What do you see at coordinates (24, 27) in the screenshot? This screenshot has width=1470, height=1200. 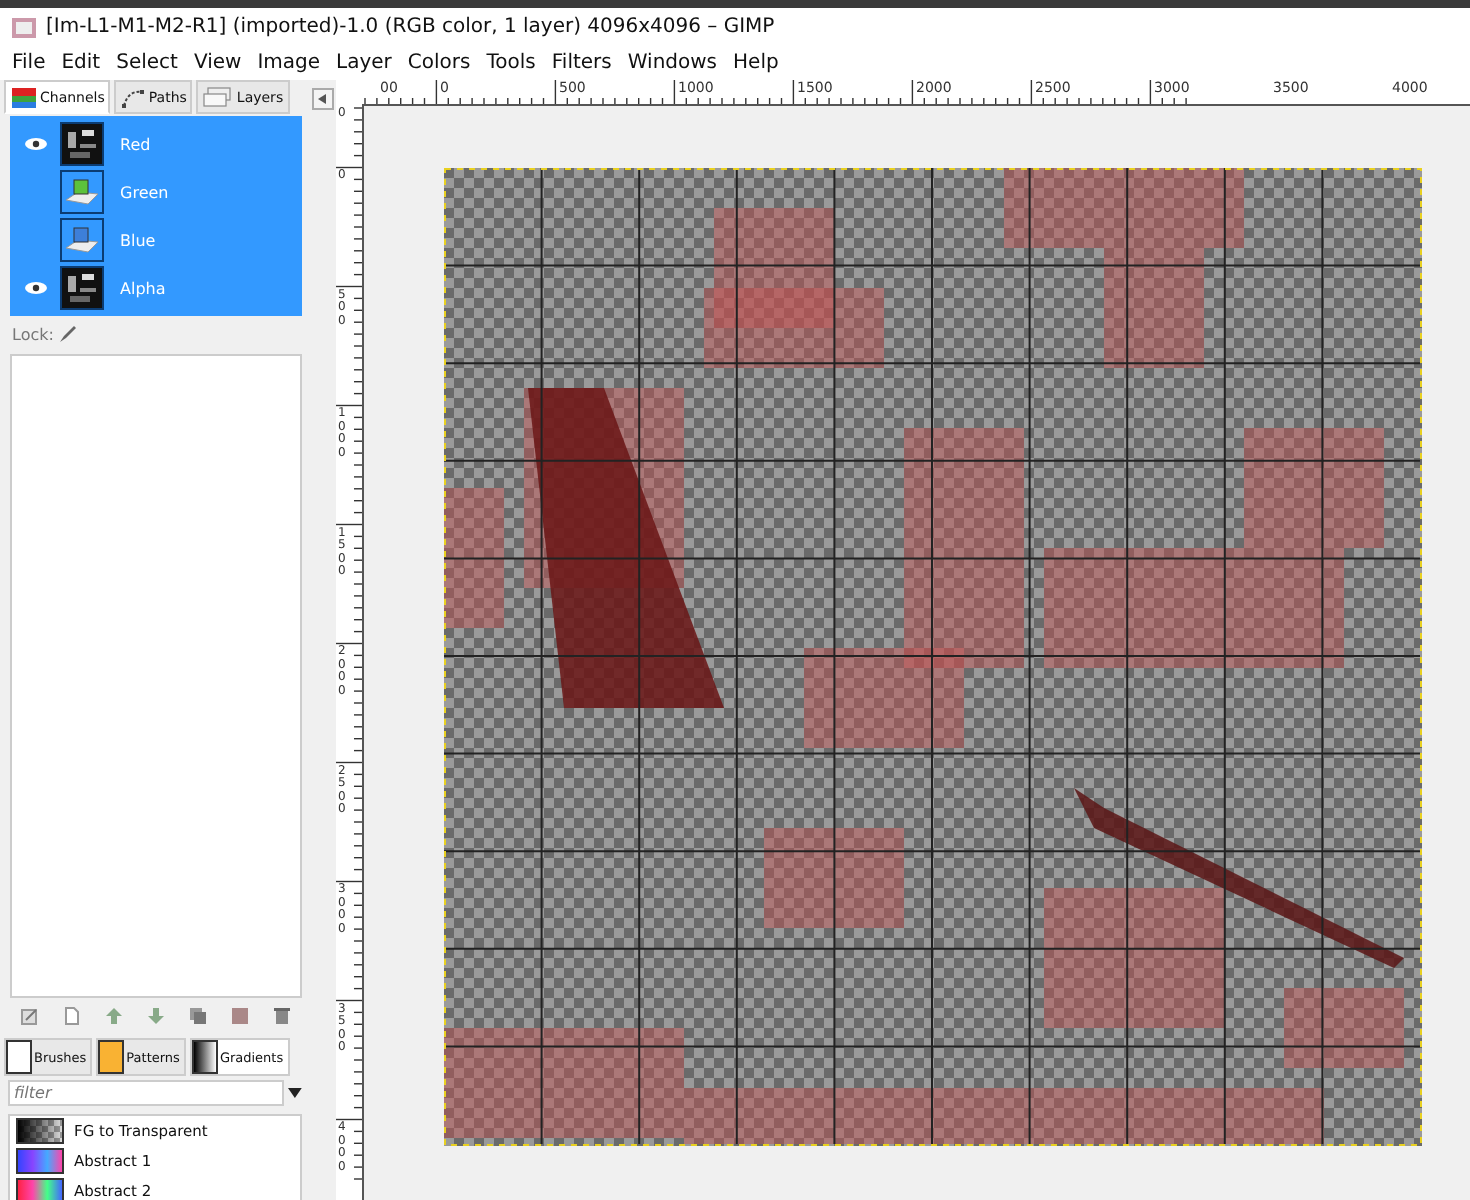 I see `app-icon` at bounding box center [24, 27].